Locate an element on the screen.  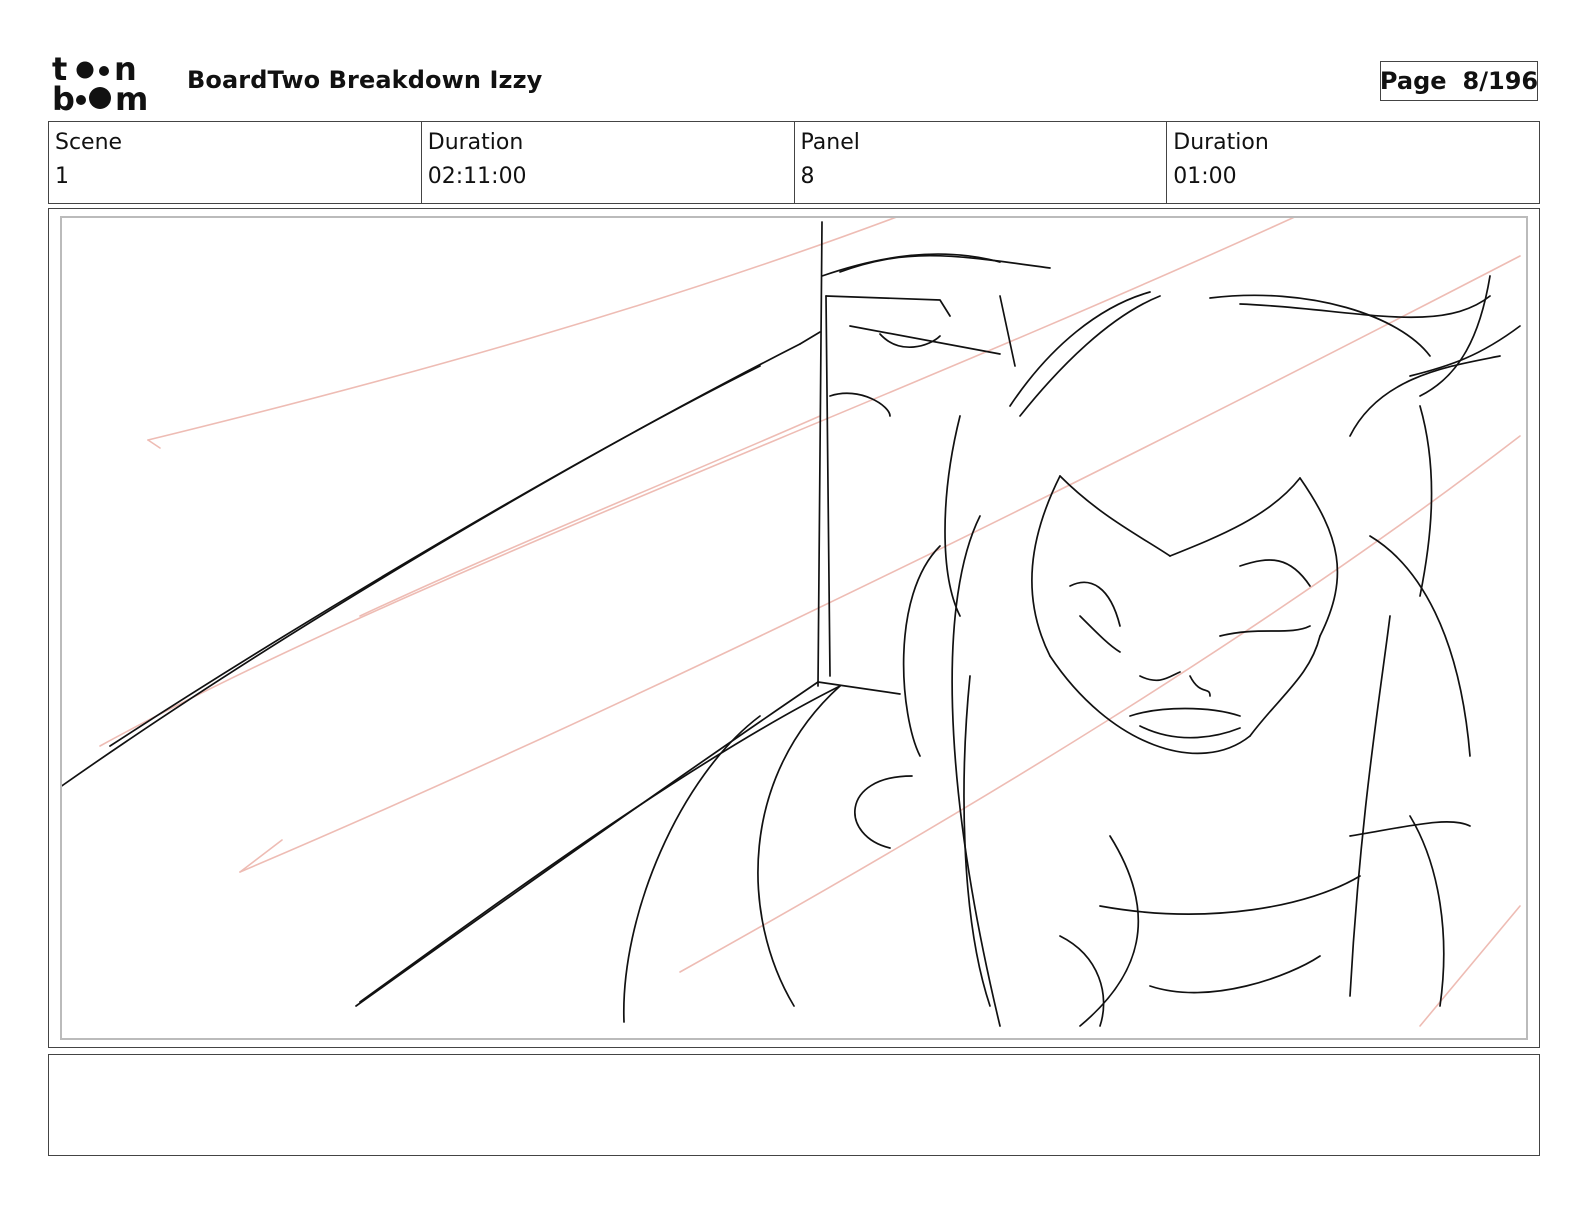
page-indicator: Page 8/196 is located at coordinates (1459, 81).